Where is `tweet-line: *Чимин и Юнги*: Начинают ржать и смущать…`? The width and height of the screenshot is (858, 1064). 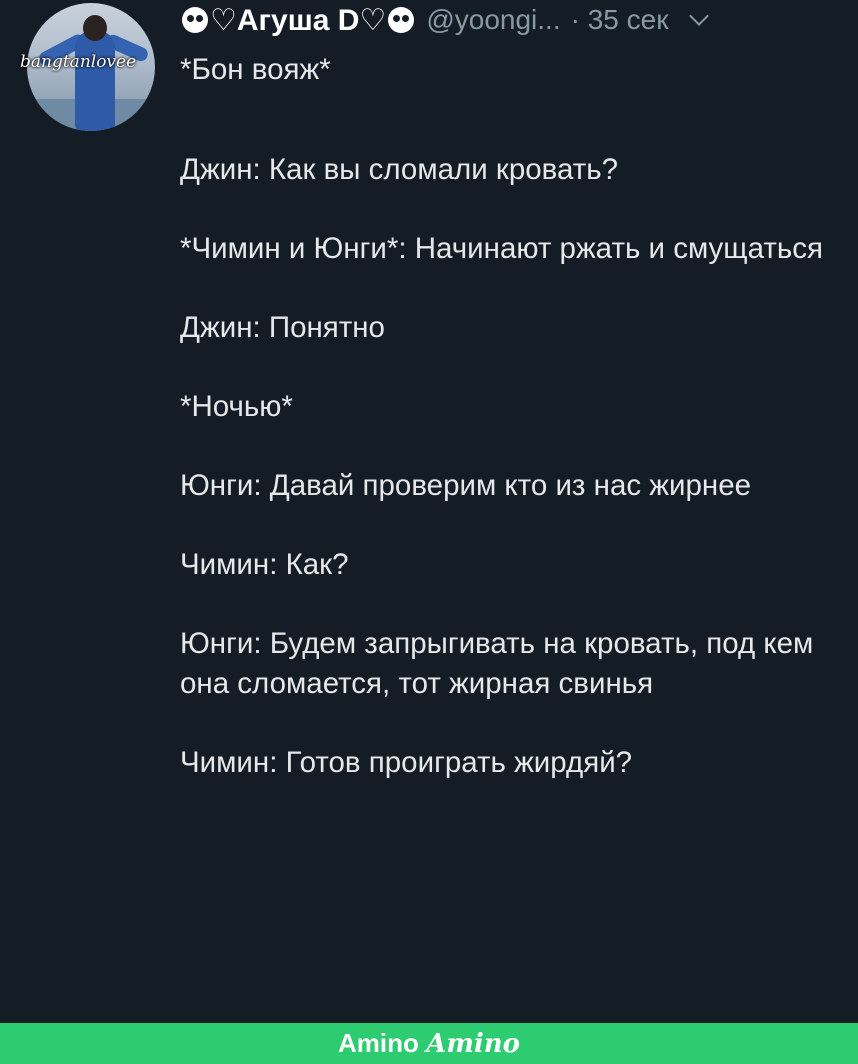
tweet-line: *Чимин и Юнги*: Начинают ржать и смущать… is located at coordinates (501, 248).